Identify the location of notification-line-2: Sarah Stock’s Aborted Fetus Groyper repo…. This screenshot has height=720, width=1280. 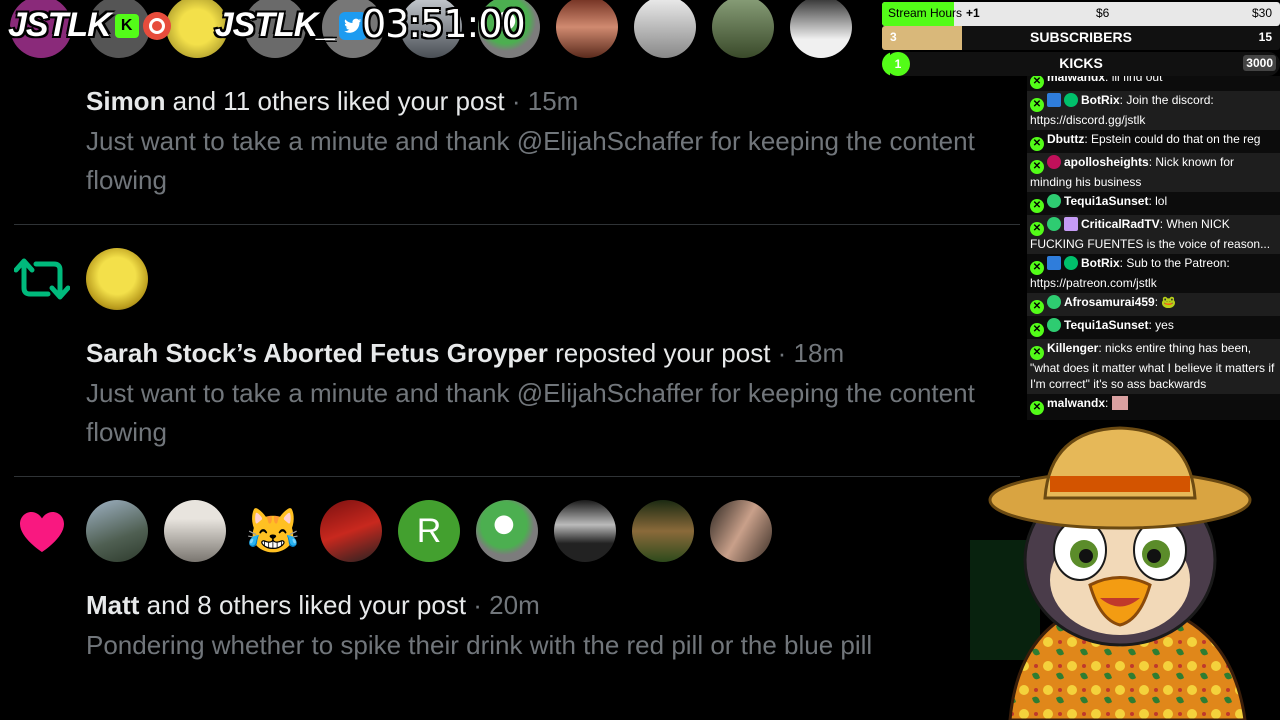
(465, 353).